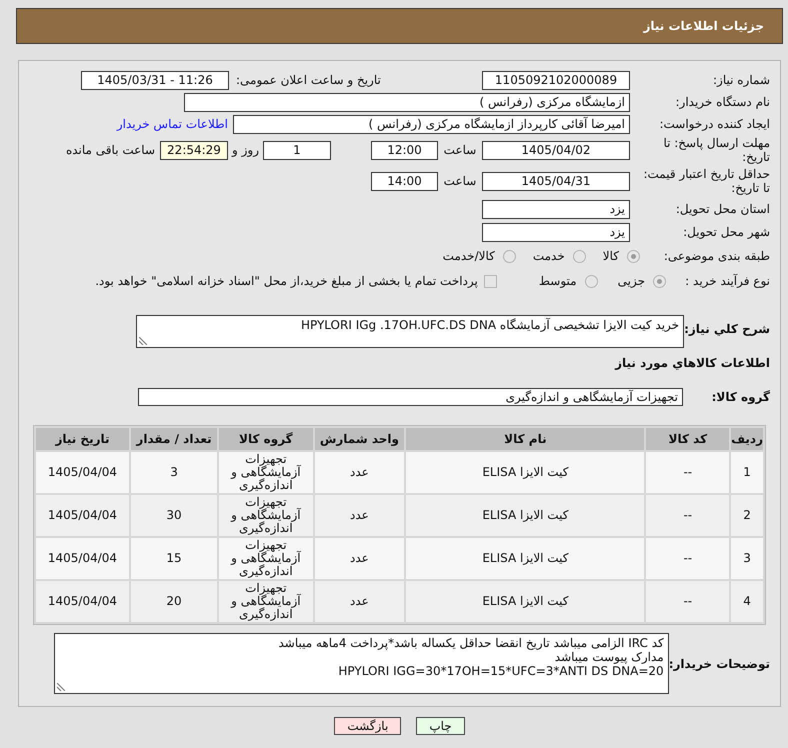 This screenshot has height=748, width=788. I want to click on table-cell: 1, so click(747, 472).